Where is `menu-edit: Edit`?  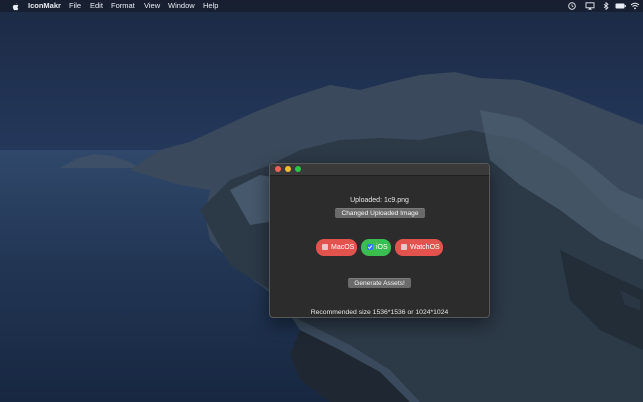
menu-edit: Edit is located at coordinates (96, 6).